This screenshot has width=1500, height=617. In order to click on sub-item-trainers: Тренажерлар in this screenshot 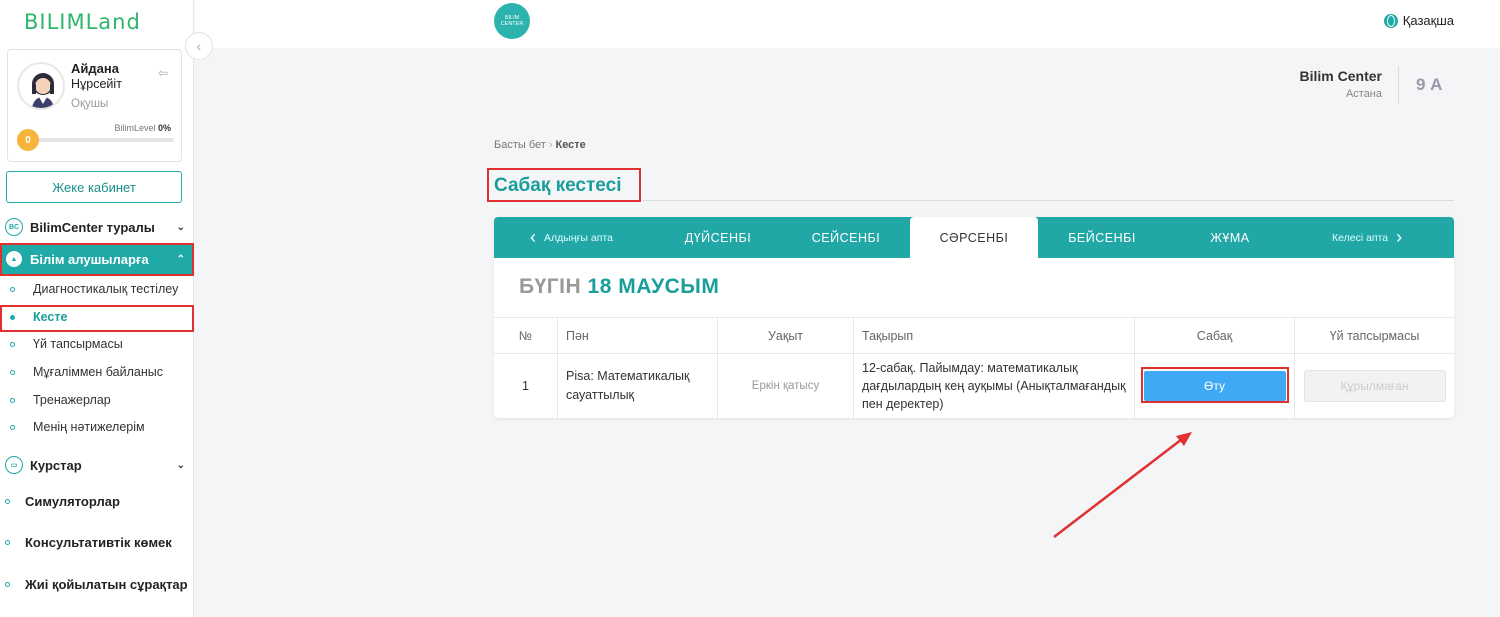, I will do `click(97, 400)`.